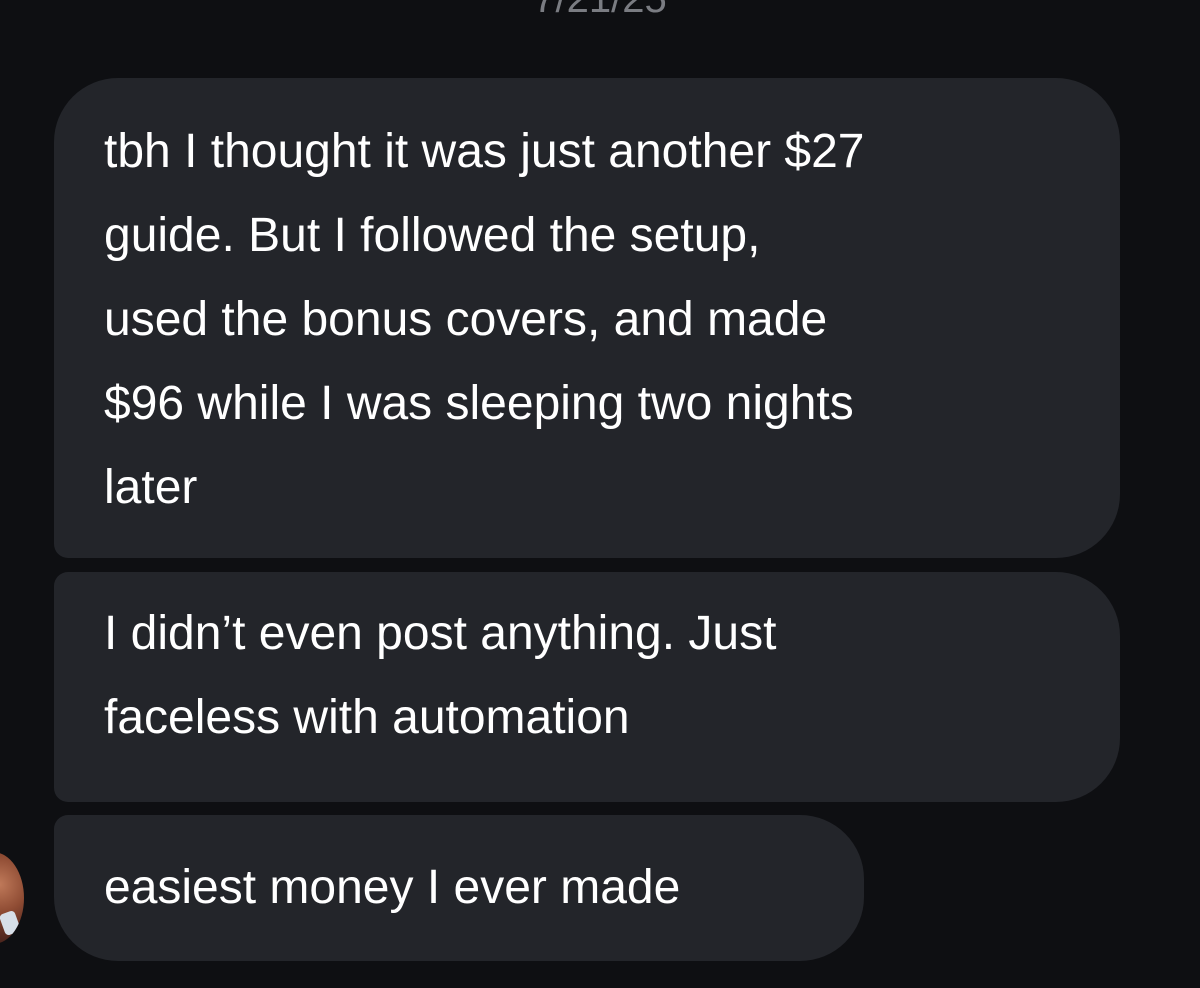 The image size is (1200, 988). Describe the element at coordinates (151, 487) in the screenshot. I see `message-line: later` at that location.